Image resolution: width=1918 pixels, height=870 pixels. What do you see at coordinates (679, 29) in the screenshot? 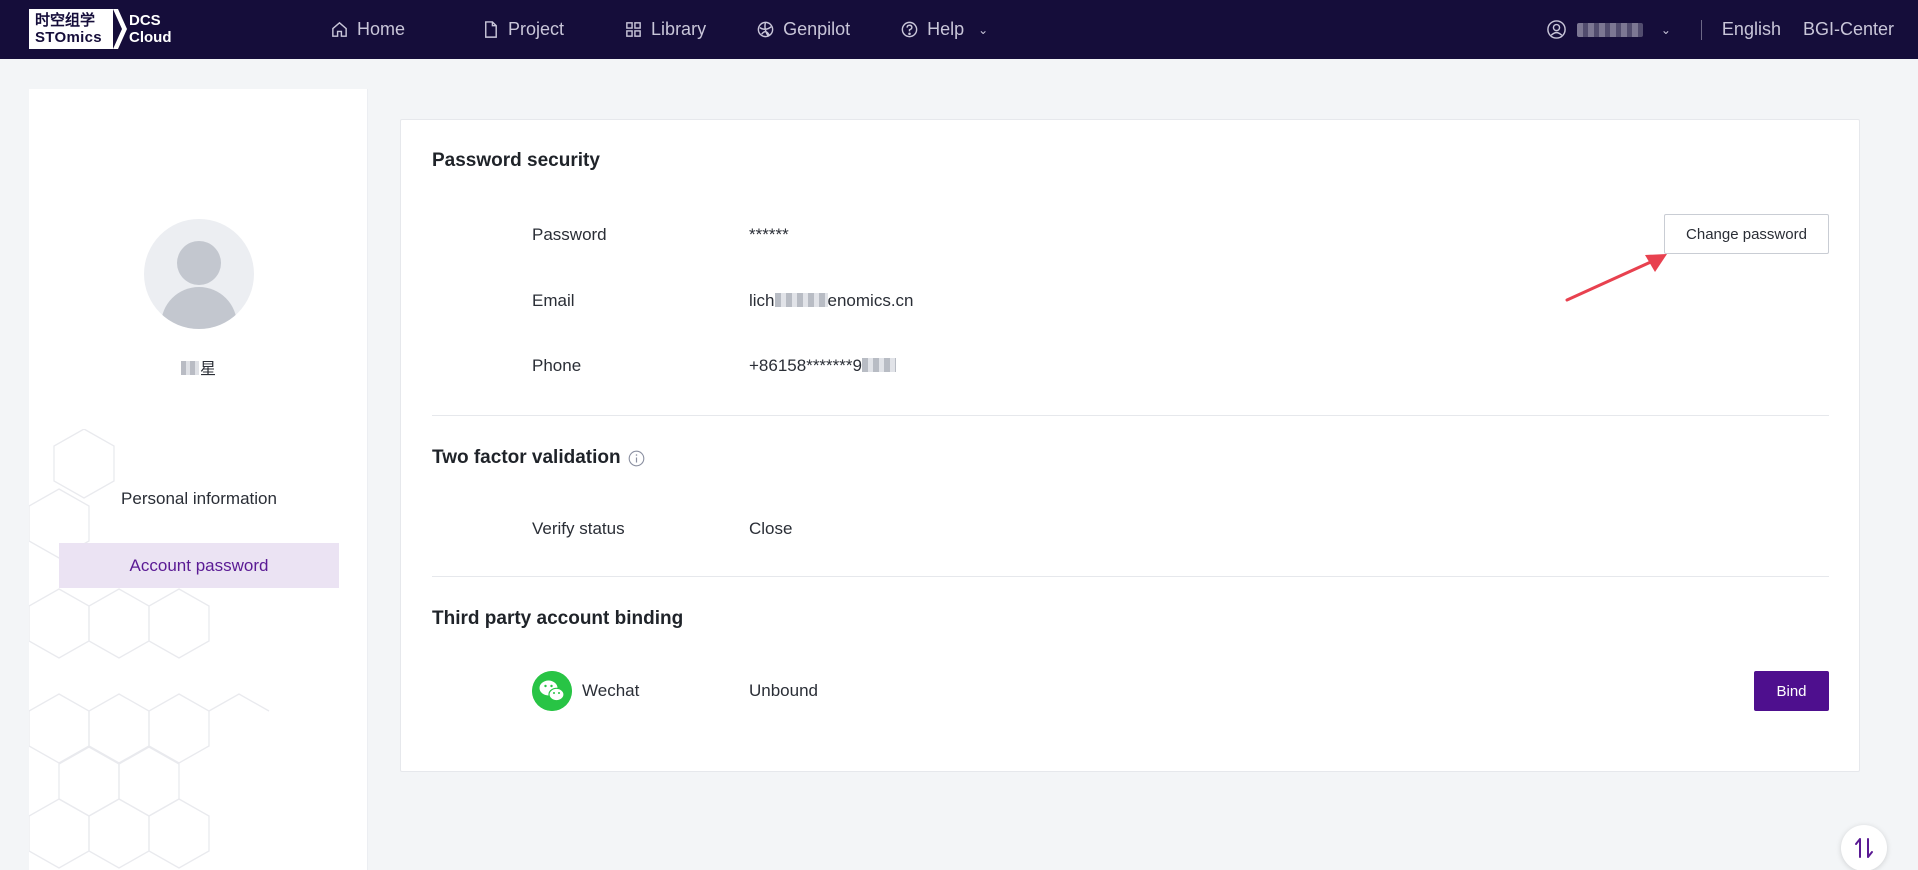
I see `nav-library-label: Library` at bounding box center [679, 29].